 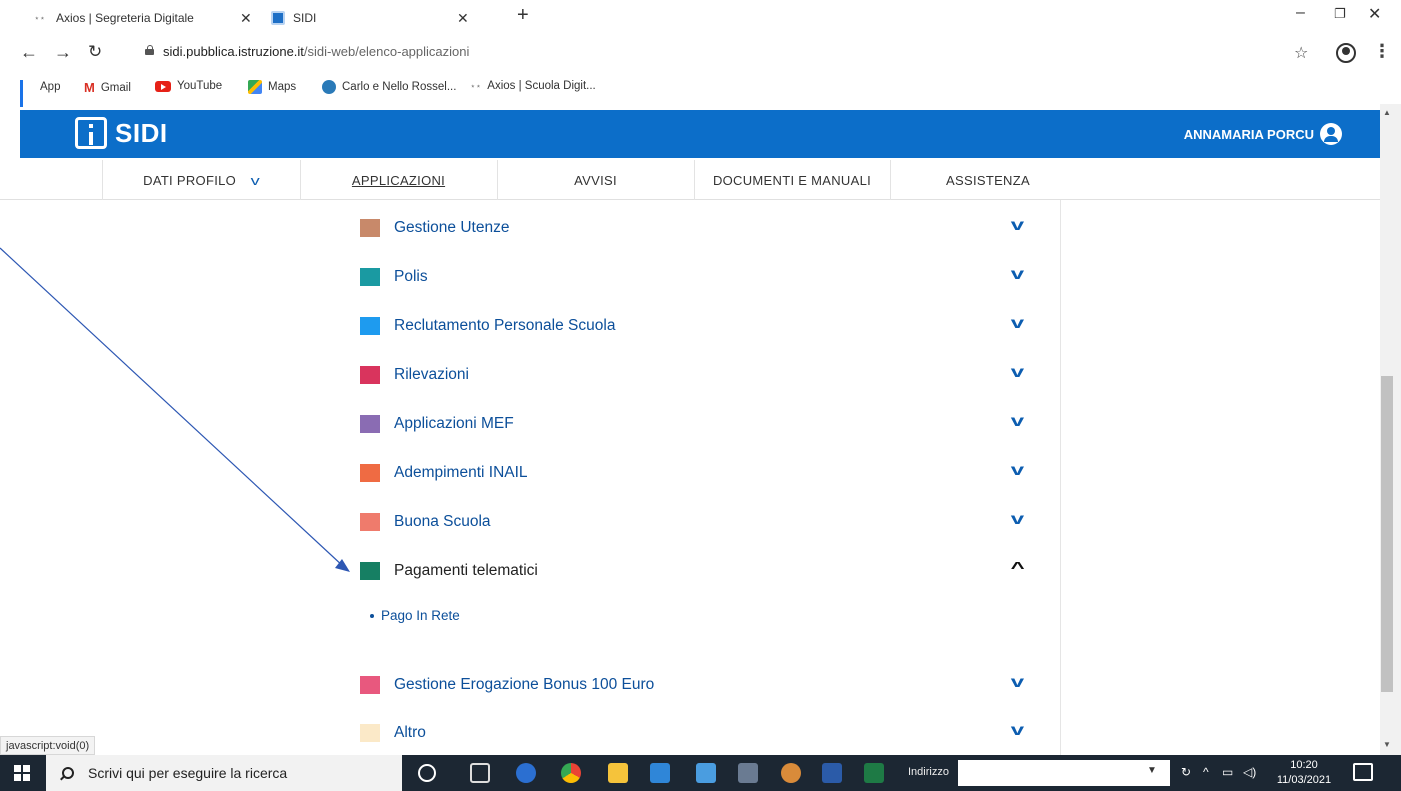 What do you see at coordinates (695, 733) in the screenshot?
I see `app-altro: Altro v` at bounding box center [695, 733].